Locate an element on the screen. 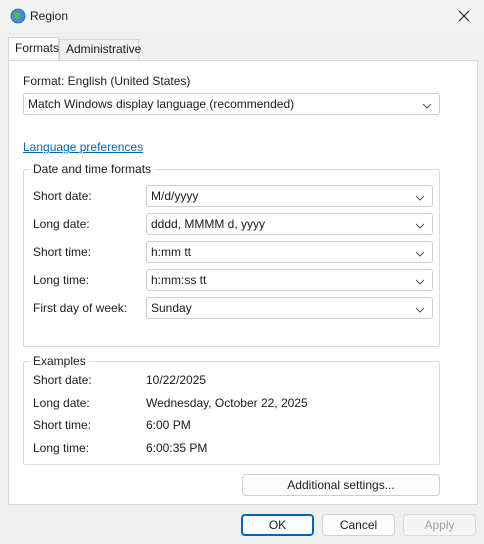 This screenshot has height=544, width=484. short-date-value: M/d/yyyy is located at coordinates (175, 196).